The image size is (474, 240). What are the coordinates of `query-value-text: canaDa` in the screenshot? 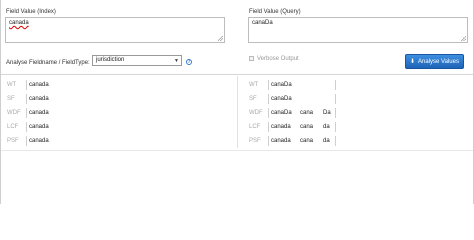 It's located at (262, 23).